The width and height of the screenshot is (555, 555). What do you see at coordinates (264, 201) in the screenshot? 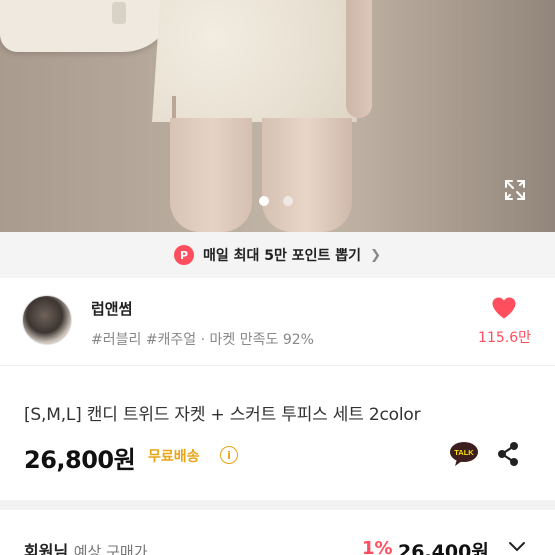
I see `carousel-dot-active` at bounding box center [264, 201].